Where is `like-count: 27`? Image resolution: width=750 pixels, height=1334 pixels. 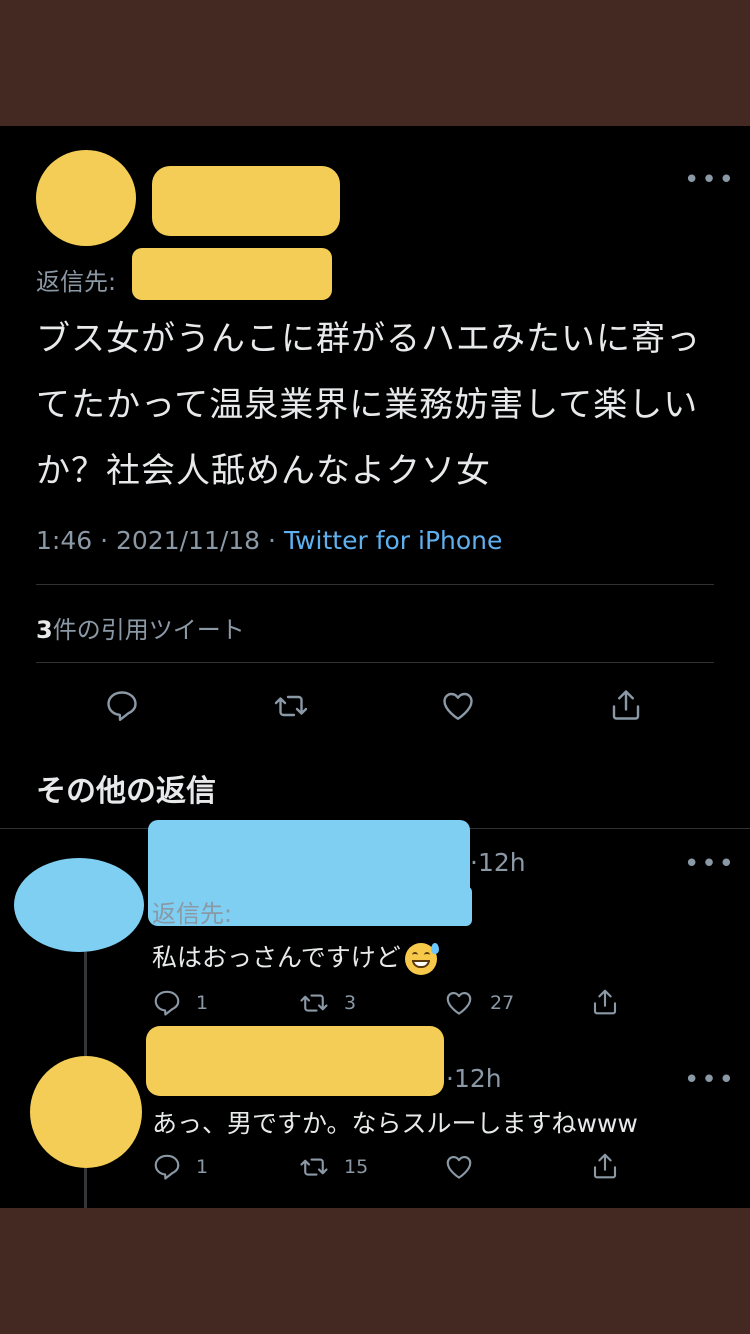 like-count: 27 is located at coordinates (502, 1003).